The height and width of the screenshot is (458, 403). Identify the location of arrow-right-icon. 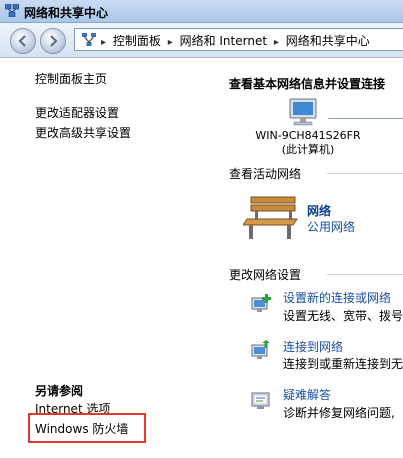
(54, 41).